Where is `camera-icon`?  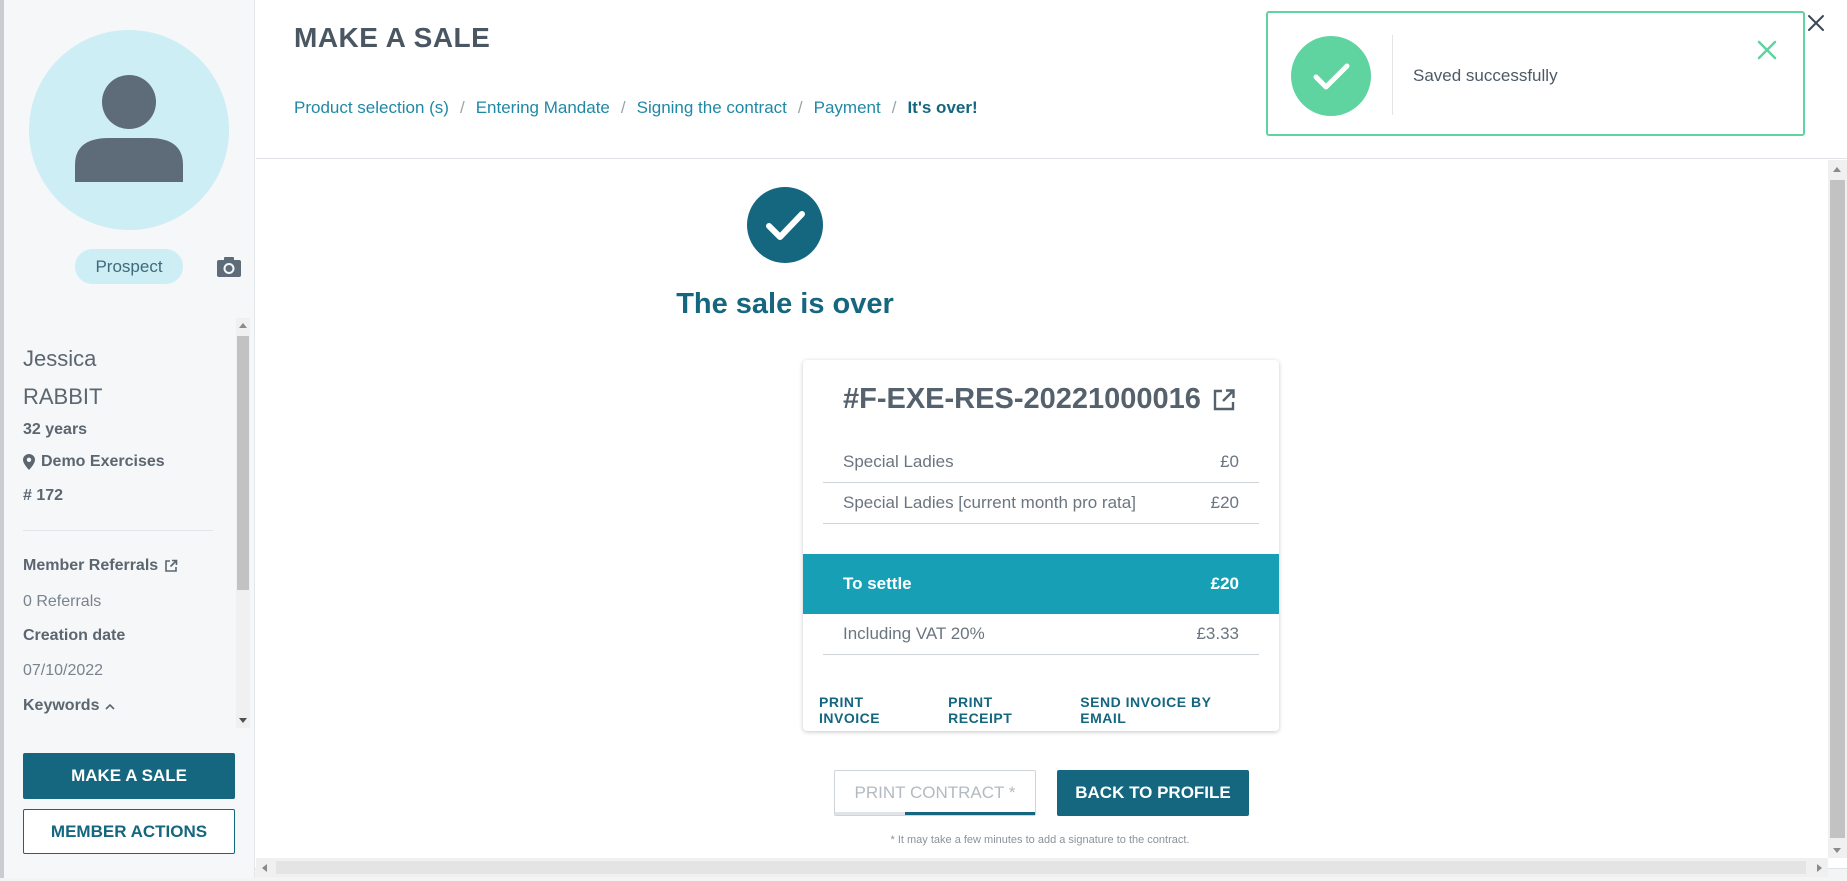
camera-icon is located at coordinates (229, 267).